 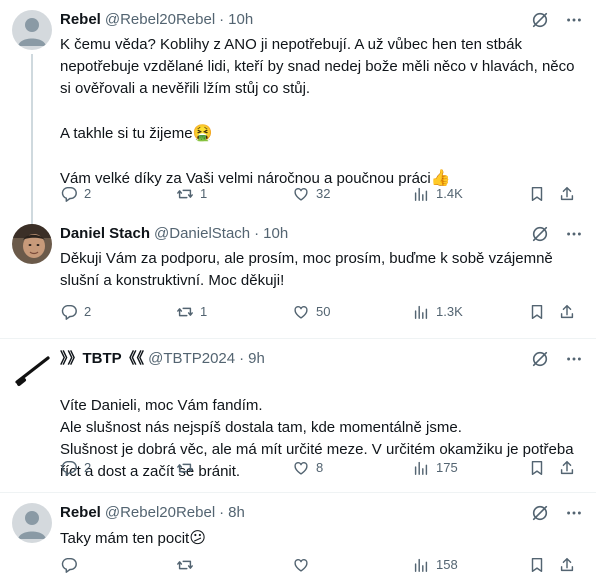 What do you see at coordinates (449, 193) in the screenshot?
I see `views-count: 1.4K` at bounding box center [449, 193].